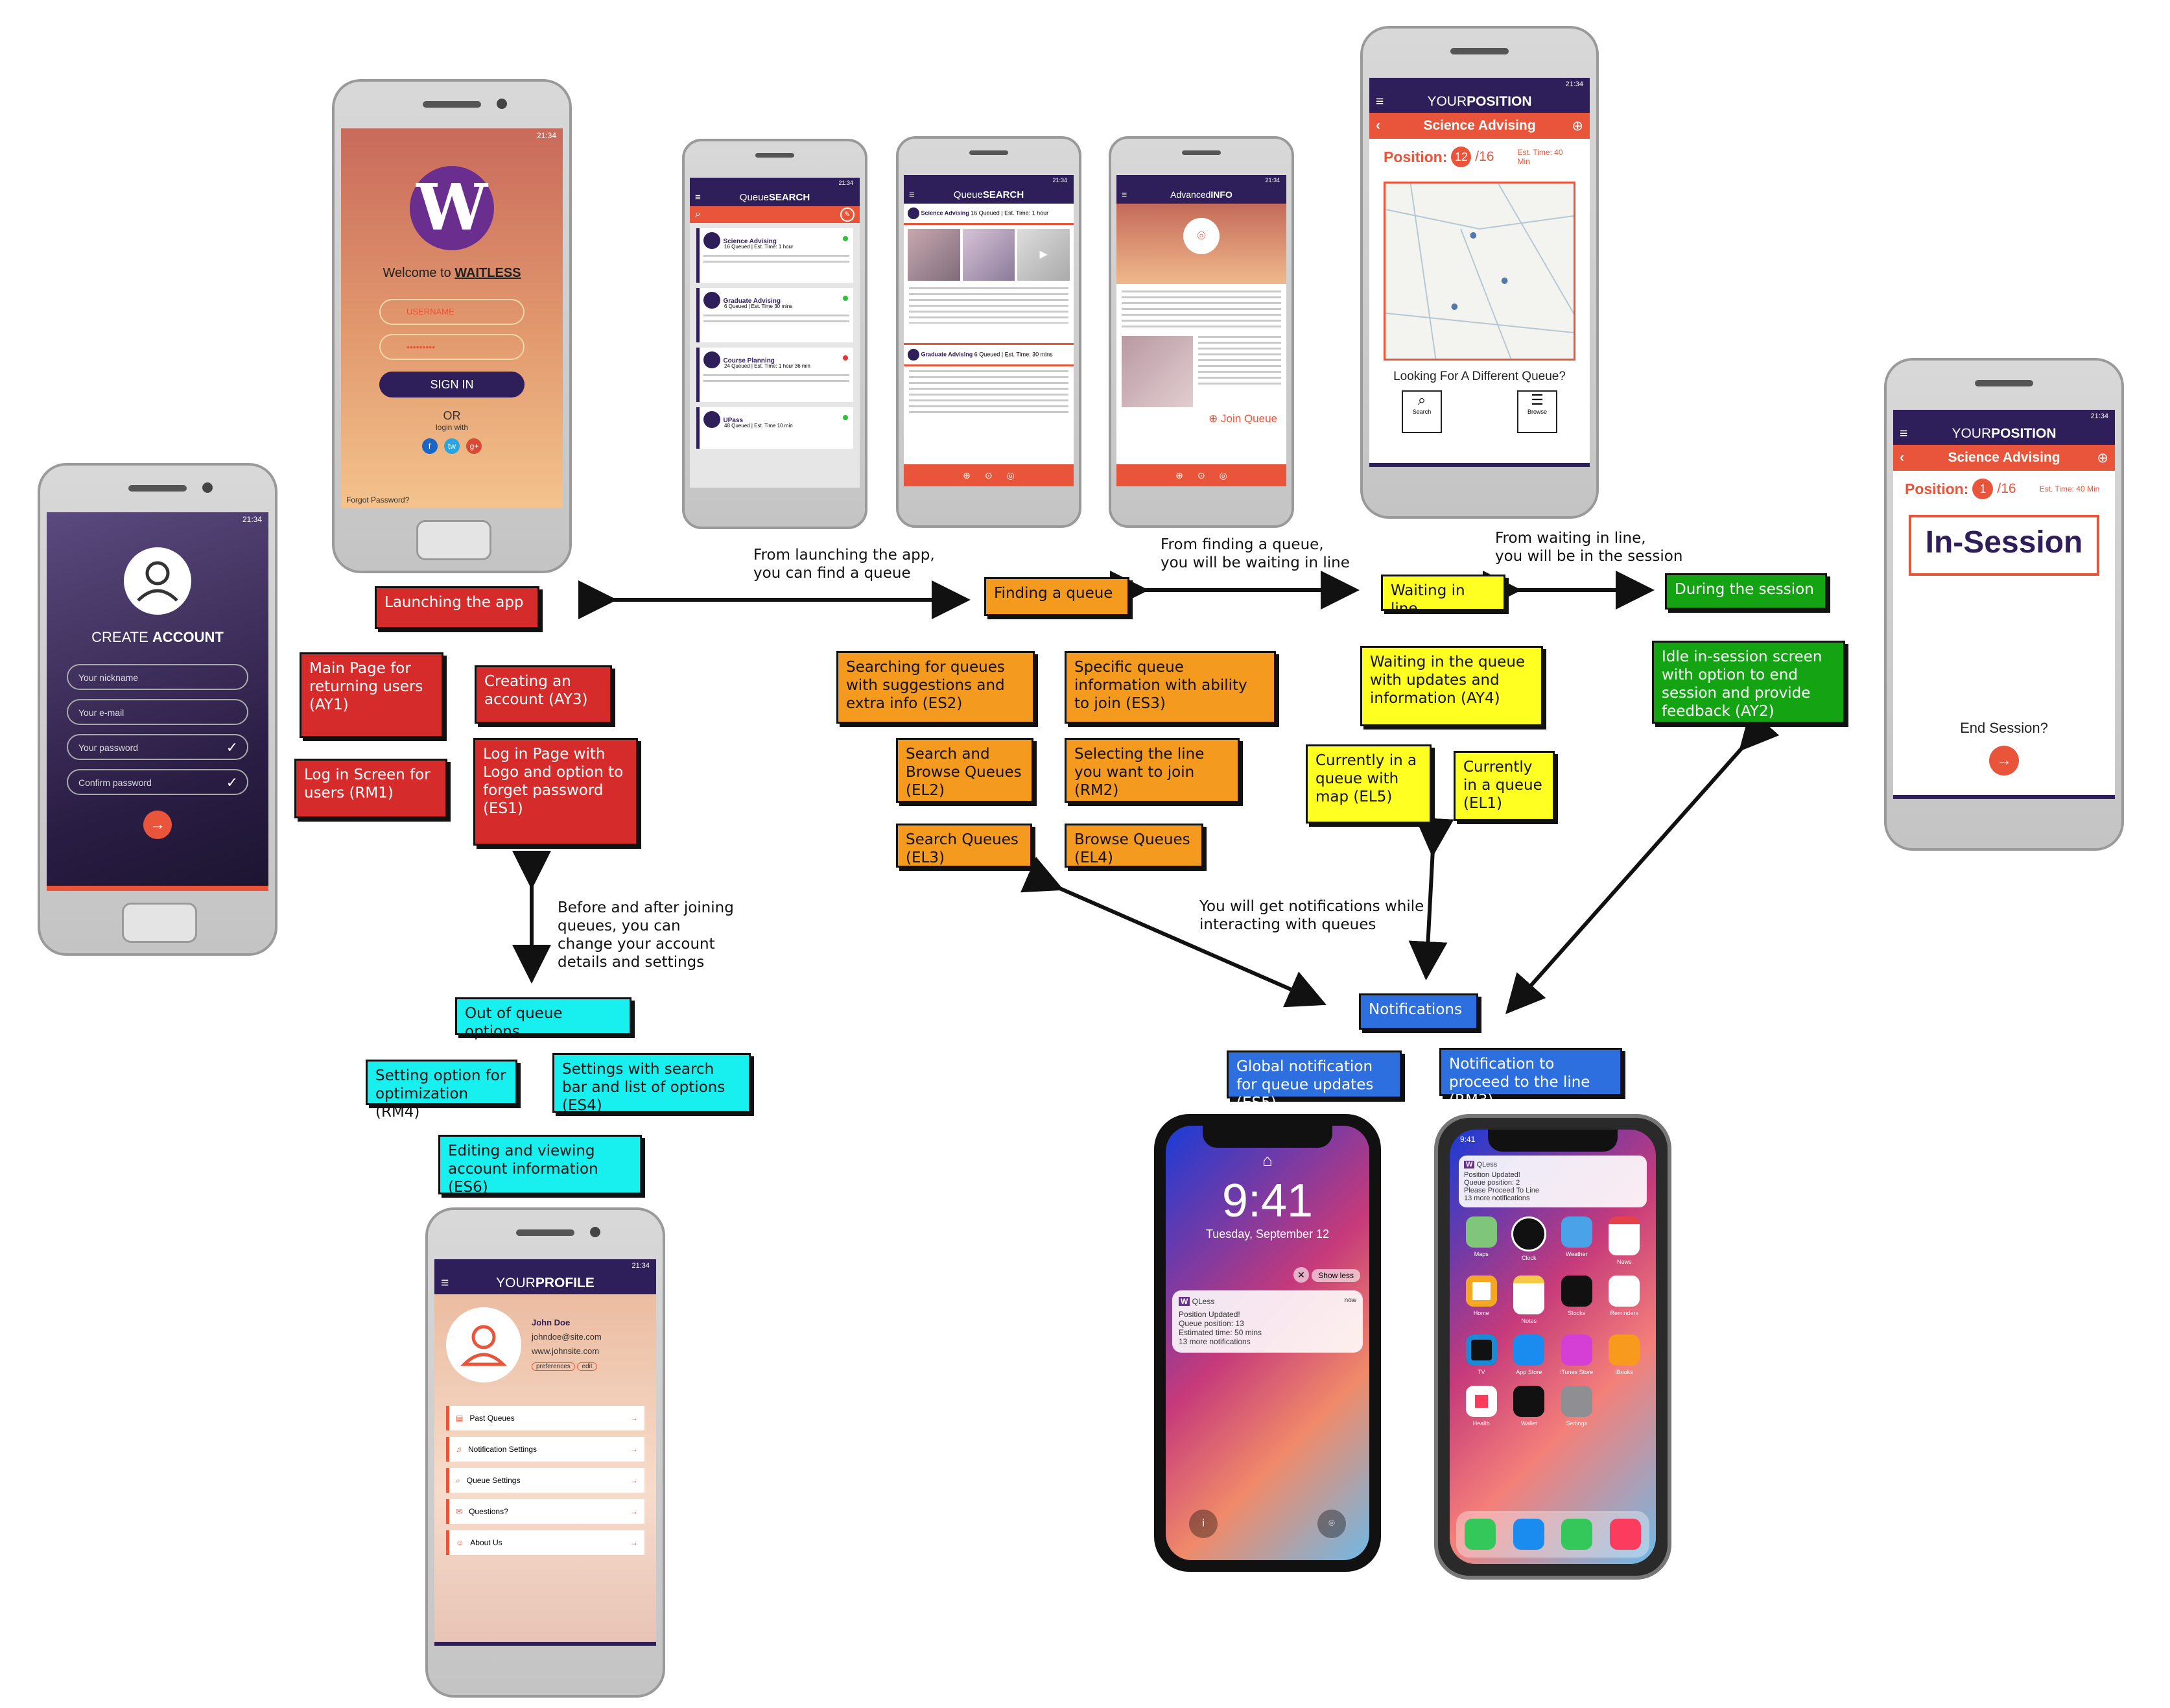 This screenshot has width=2170, height=1708. I want to click on app-reminders: Reminders, so click(1625, 1299).